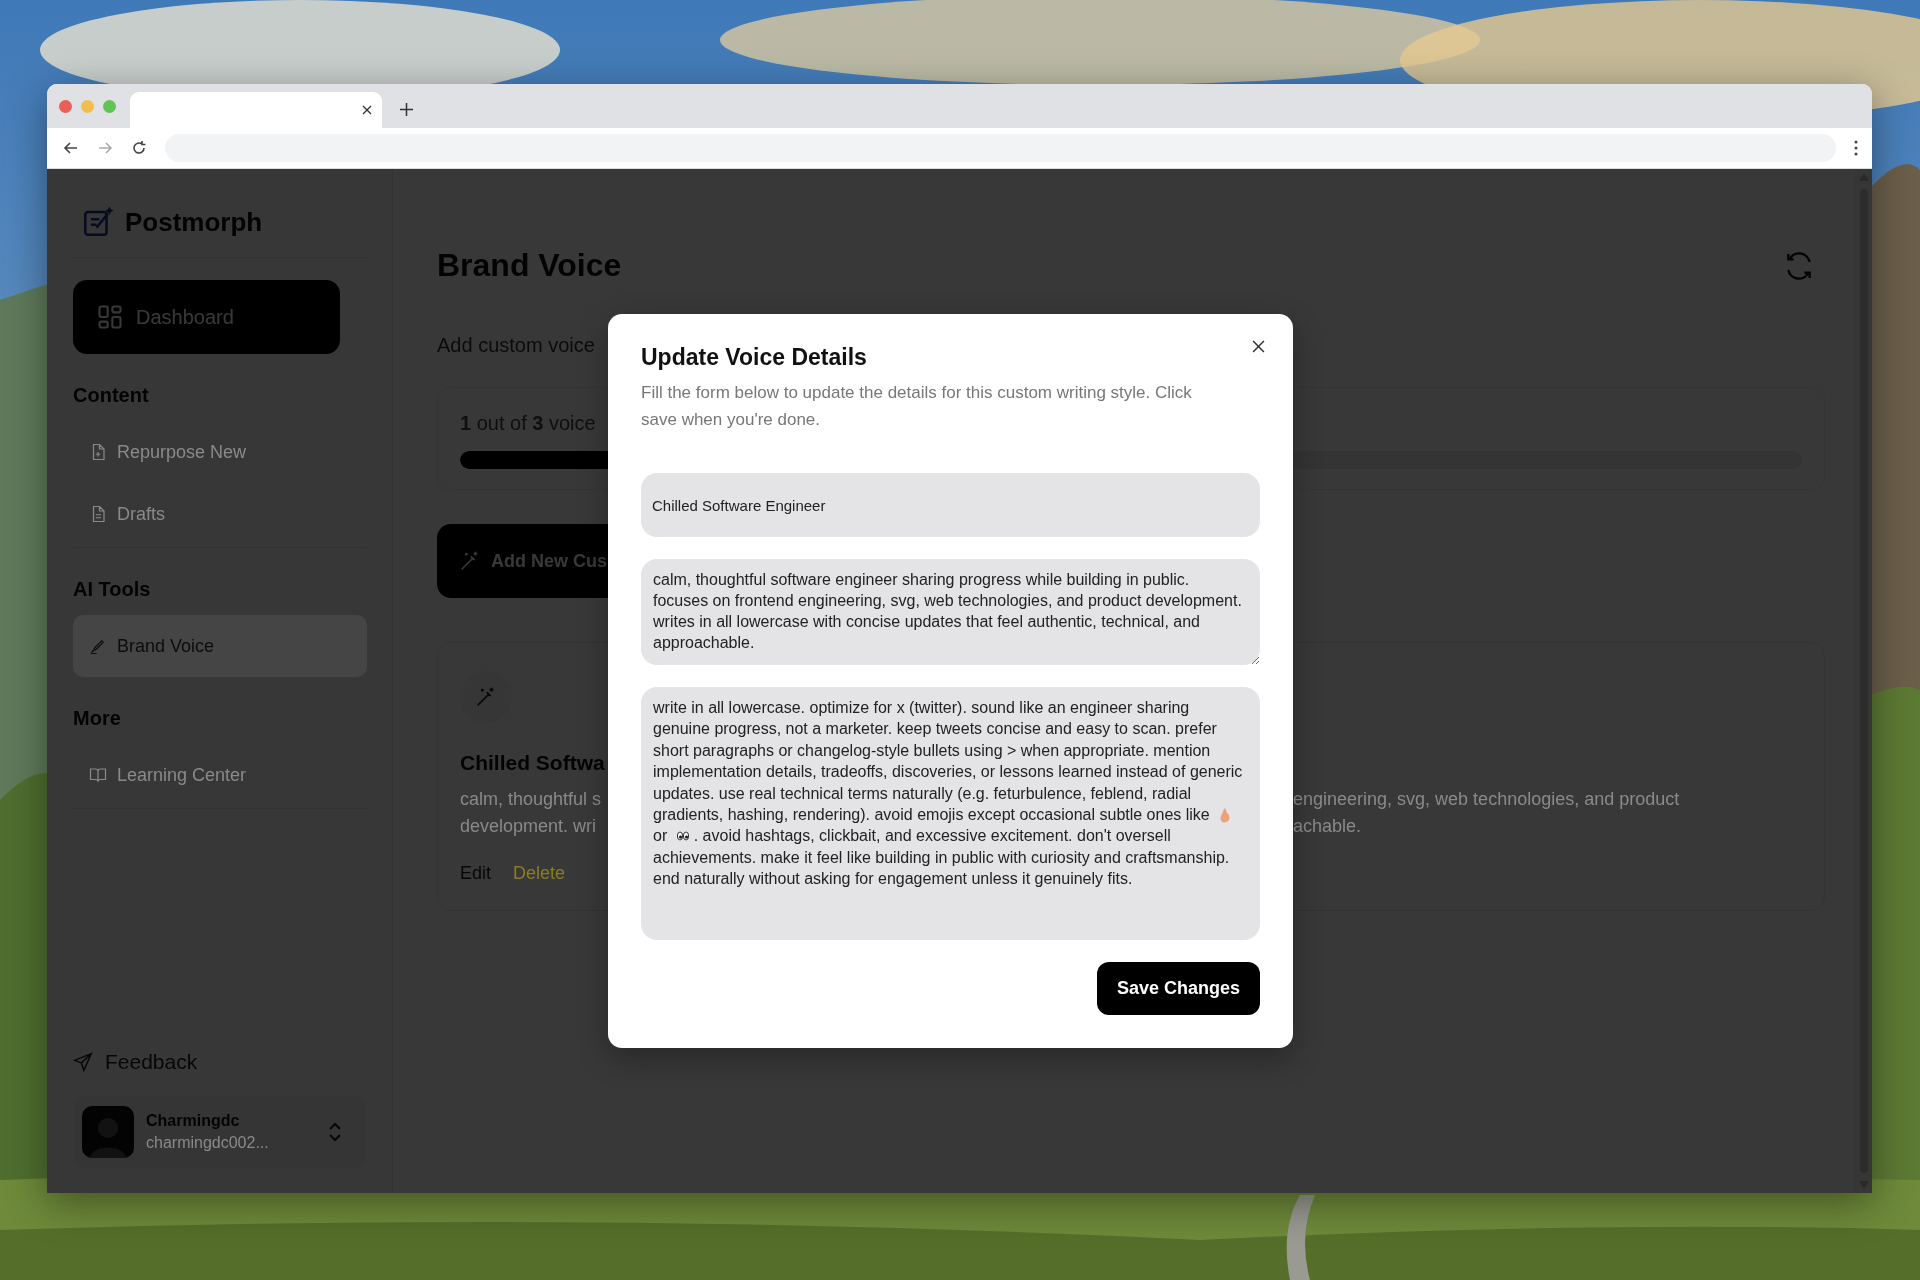  What do you see at coordinates (182, 452) in the screenshot?
I see `sidebar-item-label: Repurpose New` at bounding box center [182, 452].